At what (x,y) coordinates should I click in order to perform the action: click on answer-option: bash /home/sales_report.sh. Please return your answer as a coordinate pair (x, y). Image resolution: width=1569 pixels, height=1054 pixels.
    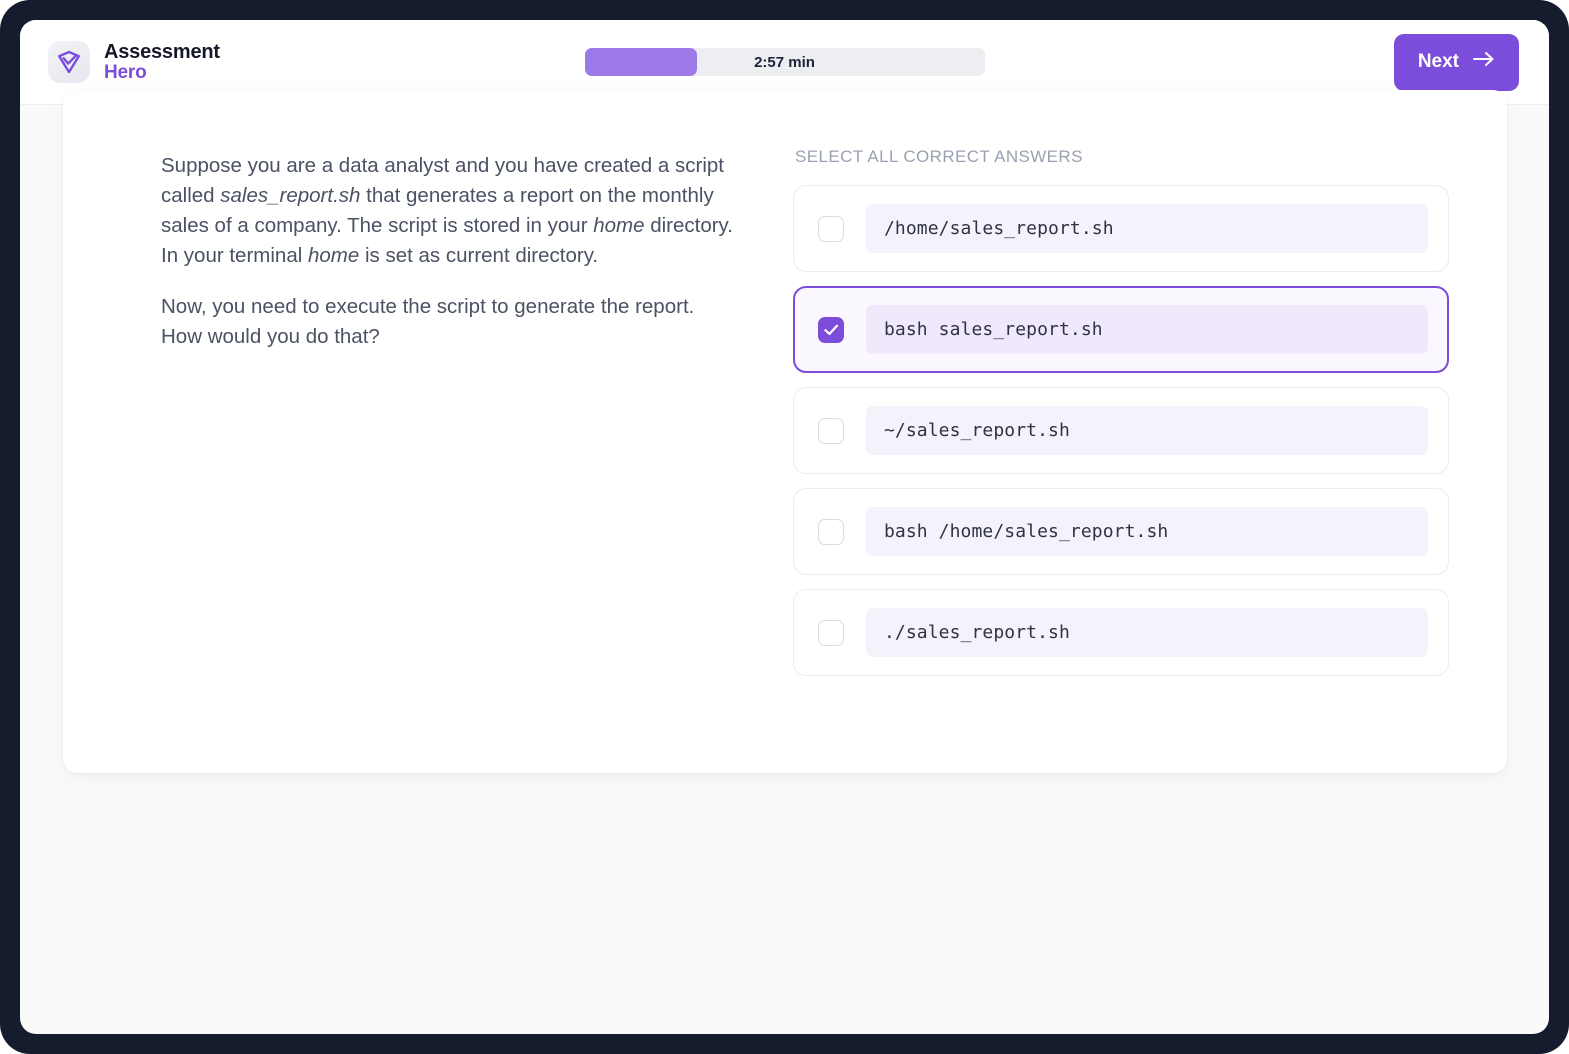
    Looking at the image, I should click on (1121, 531).